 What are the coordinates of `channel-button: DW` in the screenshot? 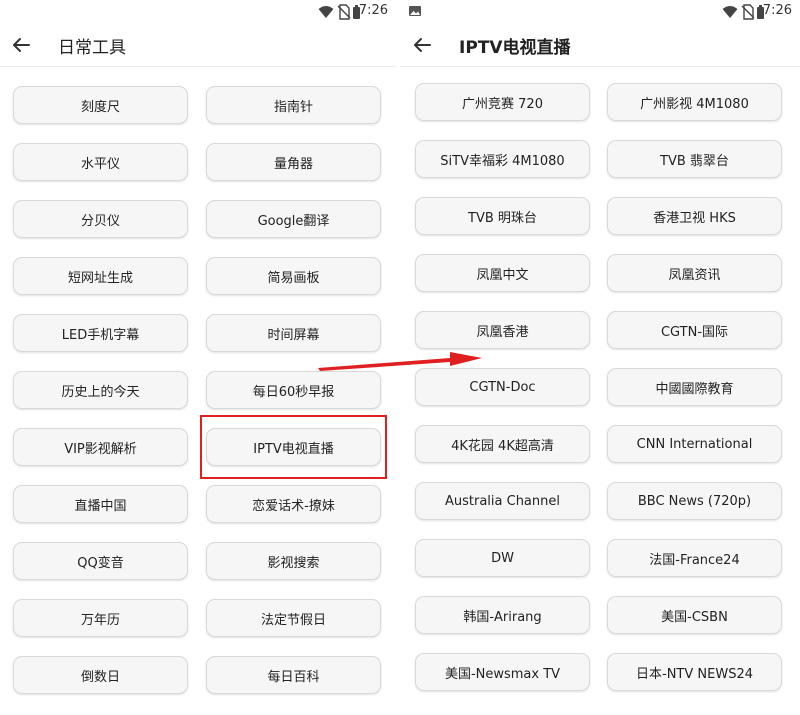 It's located at (502, 558).